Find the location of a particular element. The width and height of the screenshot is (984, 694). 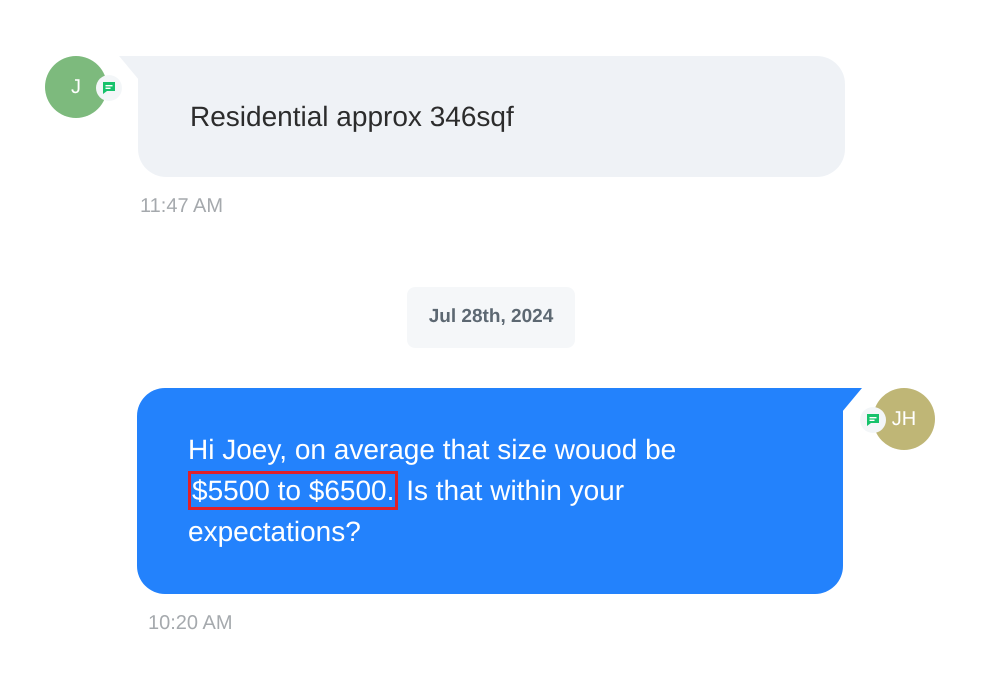

avatar: J is located at coordinates (76, 87).